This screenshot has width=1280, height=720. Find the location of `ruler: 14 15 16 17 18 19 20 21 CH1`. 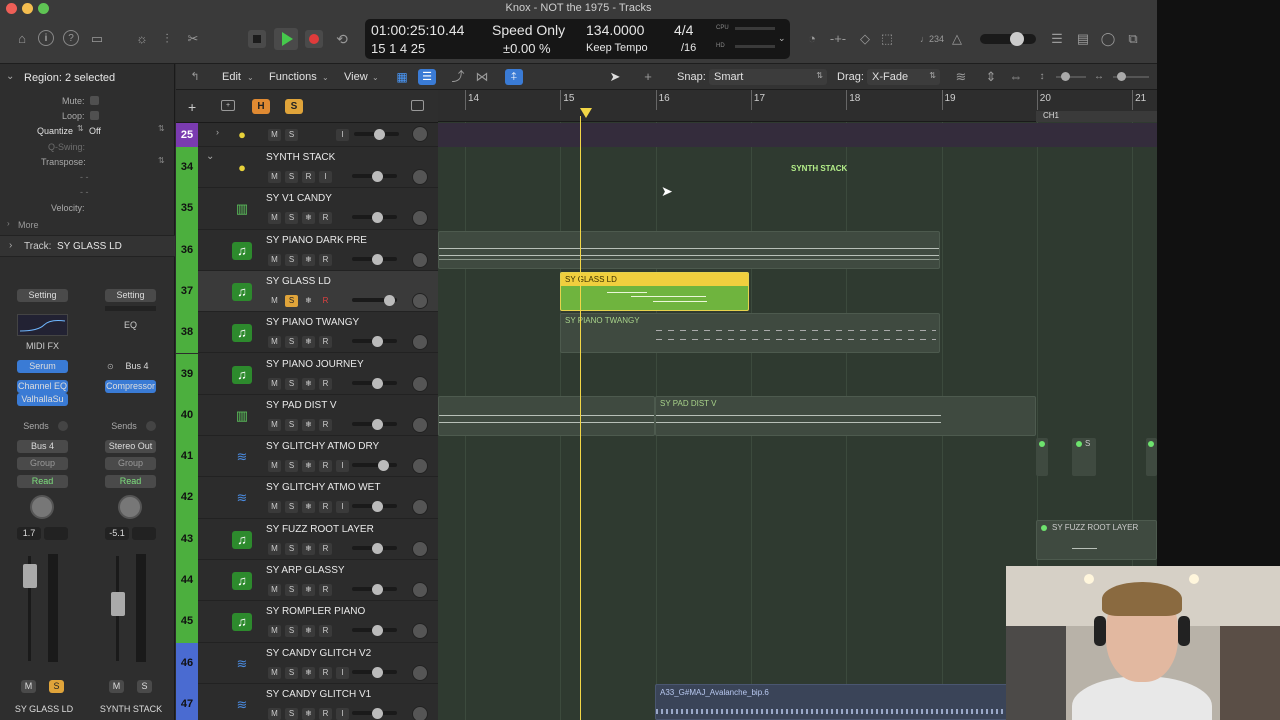

ruler: 14 15 16 17 18 19 20 21 CH1 is located at coordinates (797, 106).